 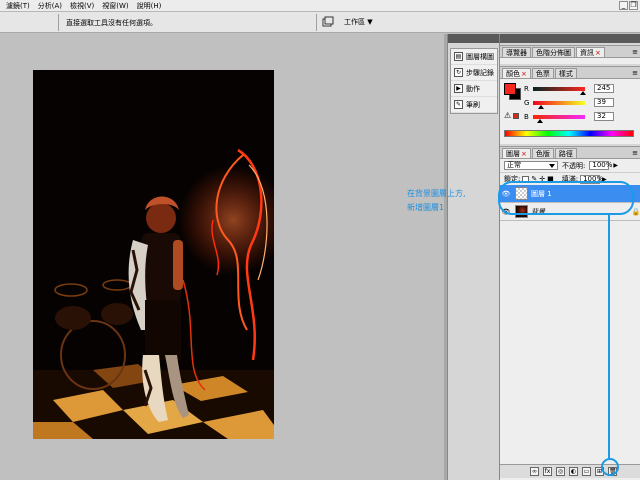 I want to click on red-slider-thumb, so click(x=582, y=92).